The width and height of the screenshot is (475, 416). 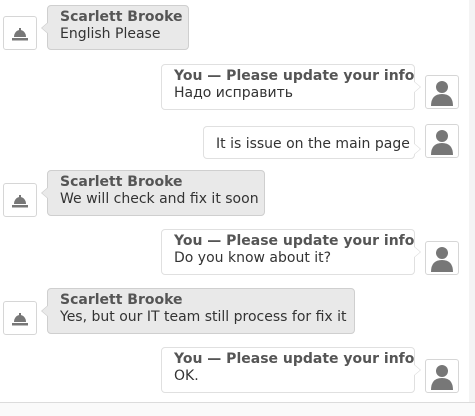 I want to click on message-input-area, so click(x=237, y=409).